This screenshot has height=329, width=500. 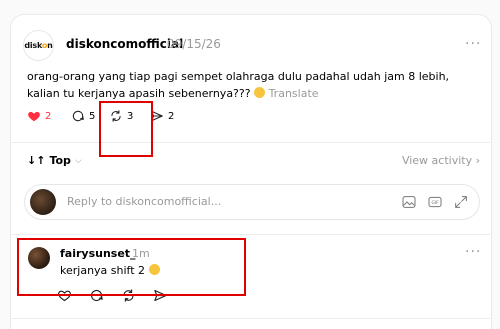 What do you see at coordinates (473, 252) in the screenshot?
I see `comment-more-options-icon: ···` at bounding box center [473, 252].